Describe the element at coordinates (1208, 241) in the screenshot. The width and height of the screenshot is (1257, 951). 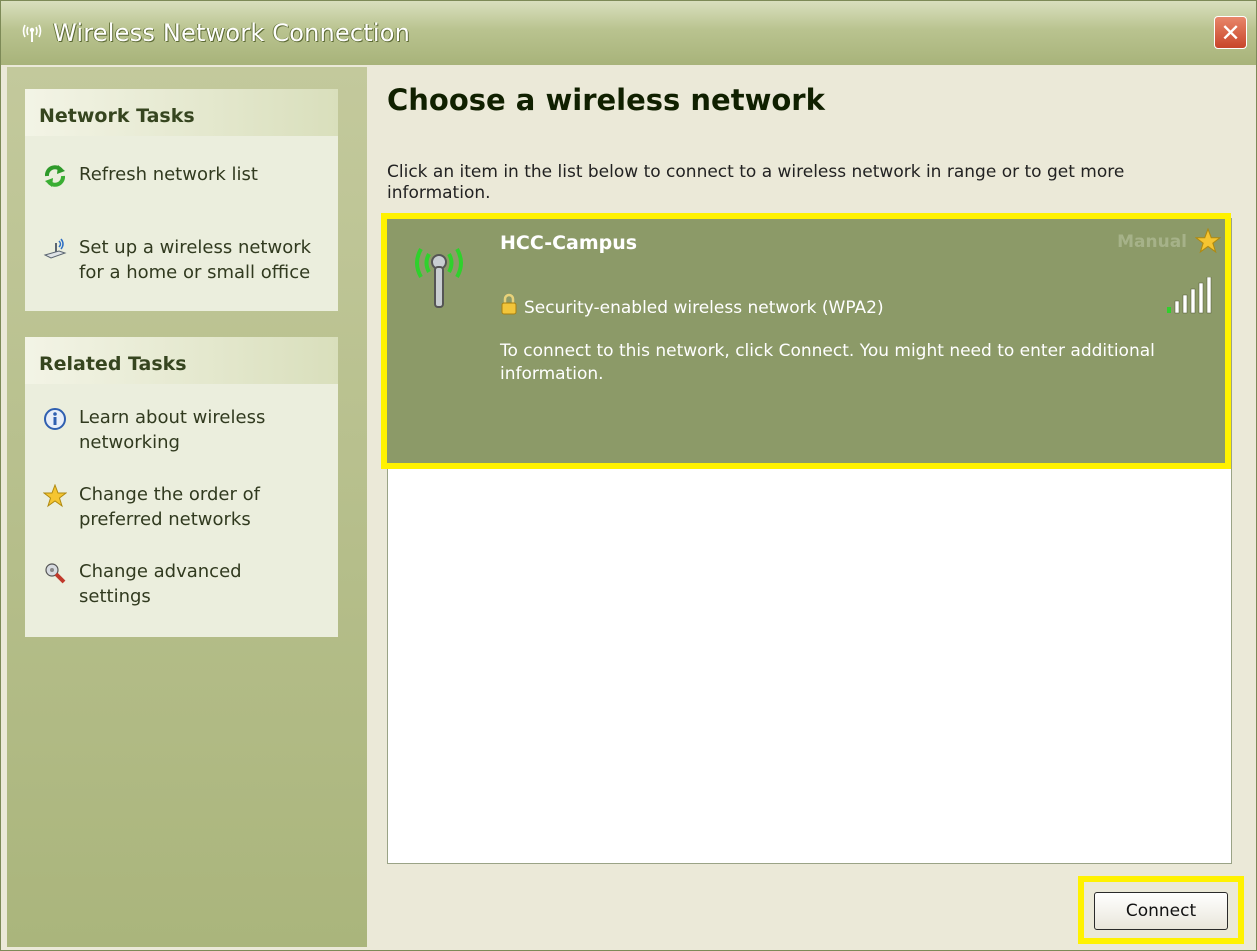
I see `preferred-star-icon` at that location.